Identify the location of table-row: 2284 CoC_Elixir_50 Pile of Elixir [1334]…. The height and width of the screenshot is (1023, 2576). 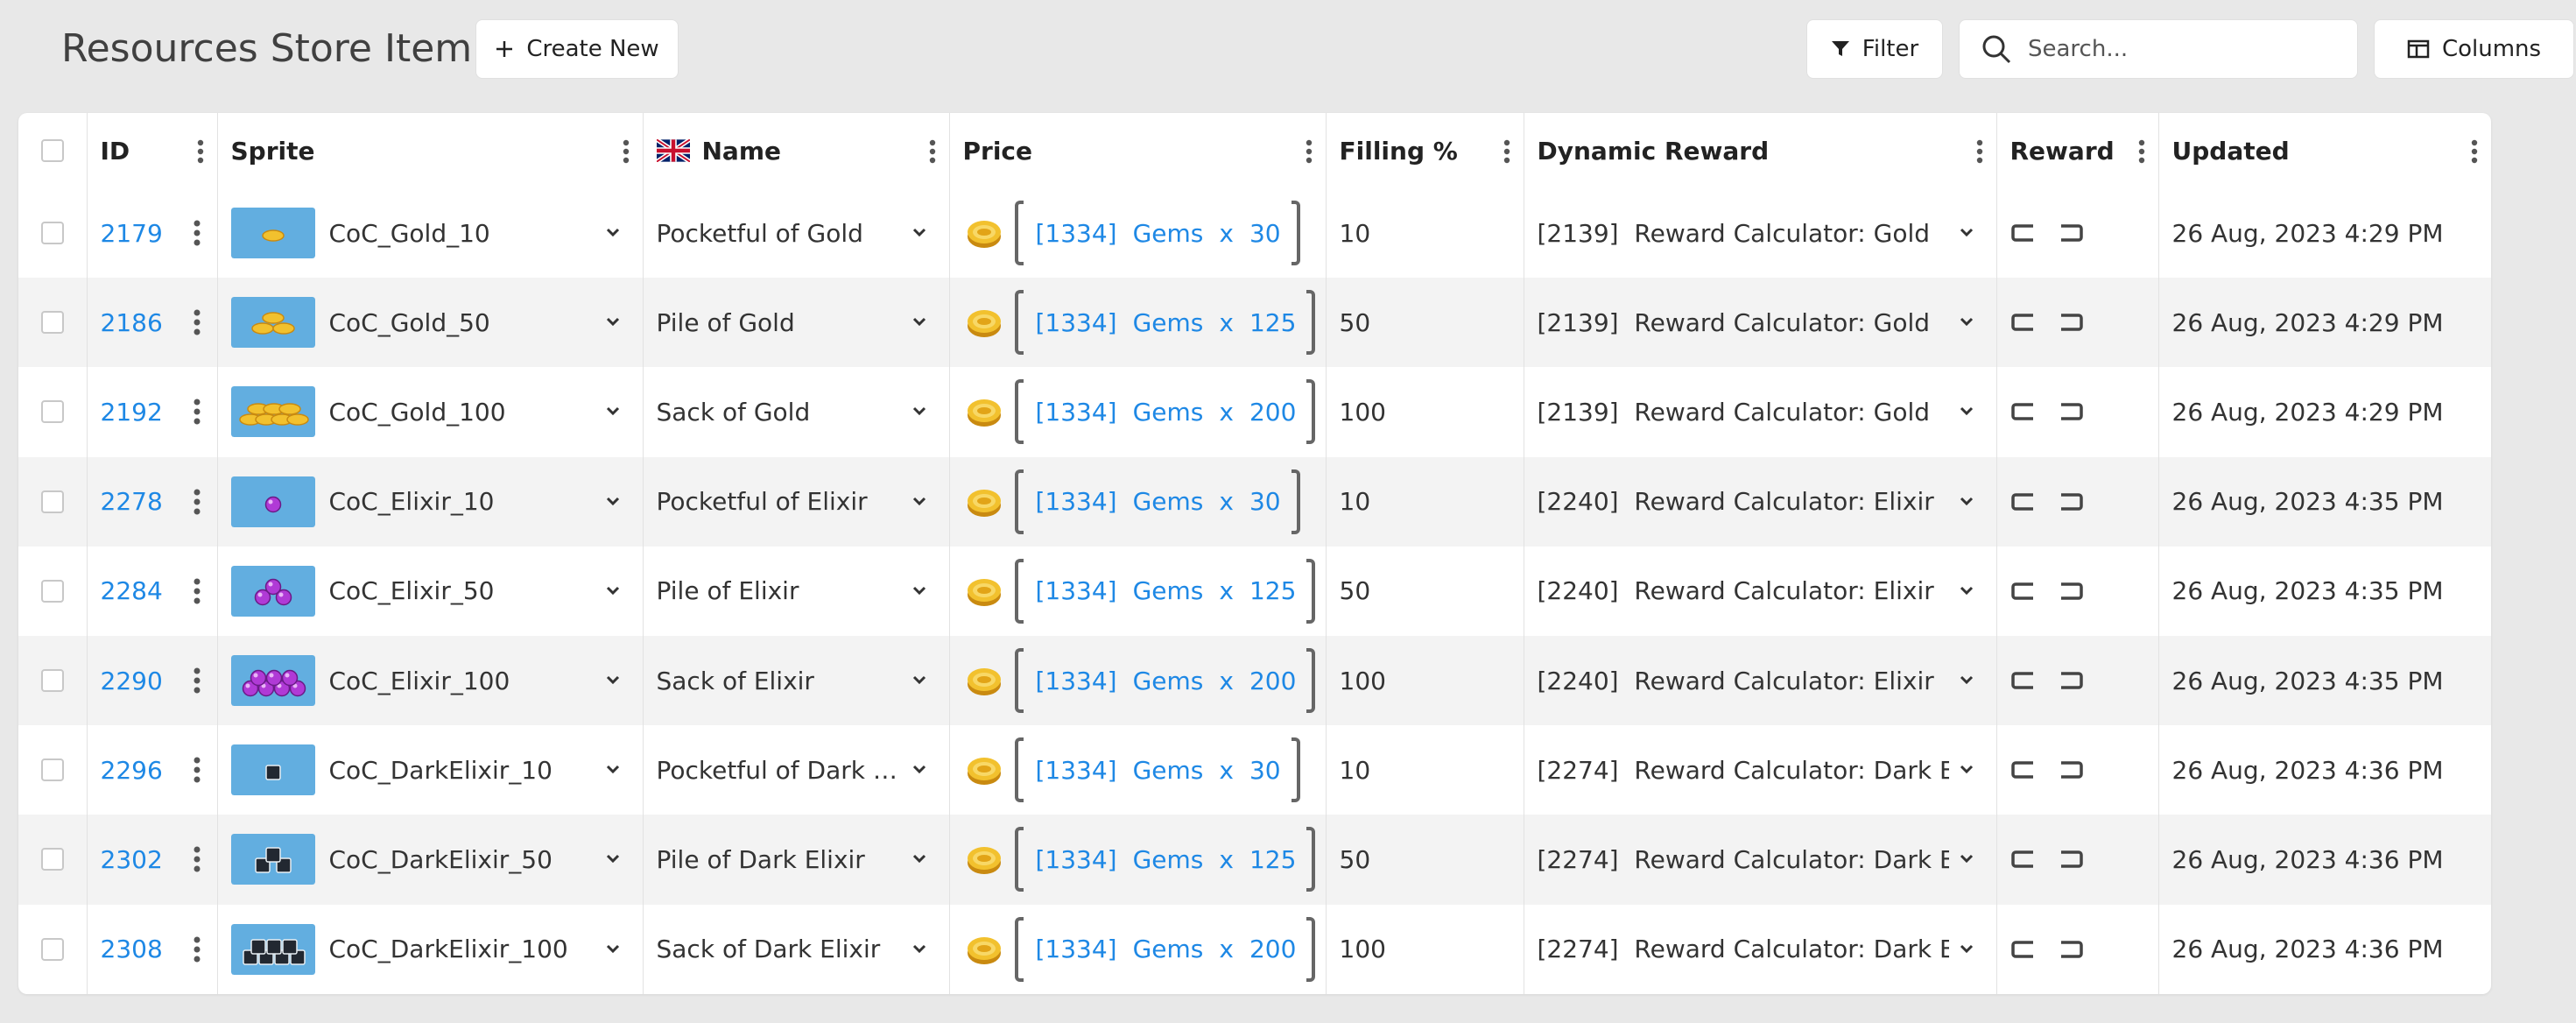
(1254, 591).